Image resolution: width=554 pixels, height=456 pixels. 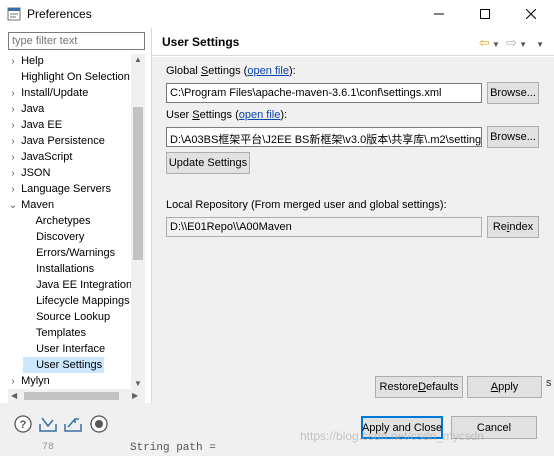 What do you see at coordinates (513, 227) in the screenshot?
I see `reindex-button: Re i ndex` at bounding box center [513, 227].